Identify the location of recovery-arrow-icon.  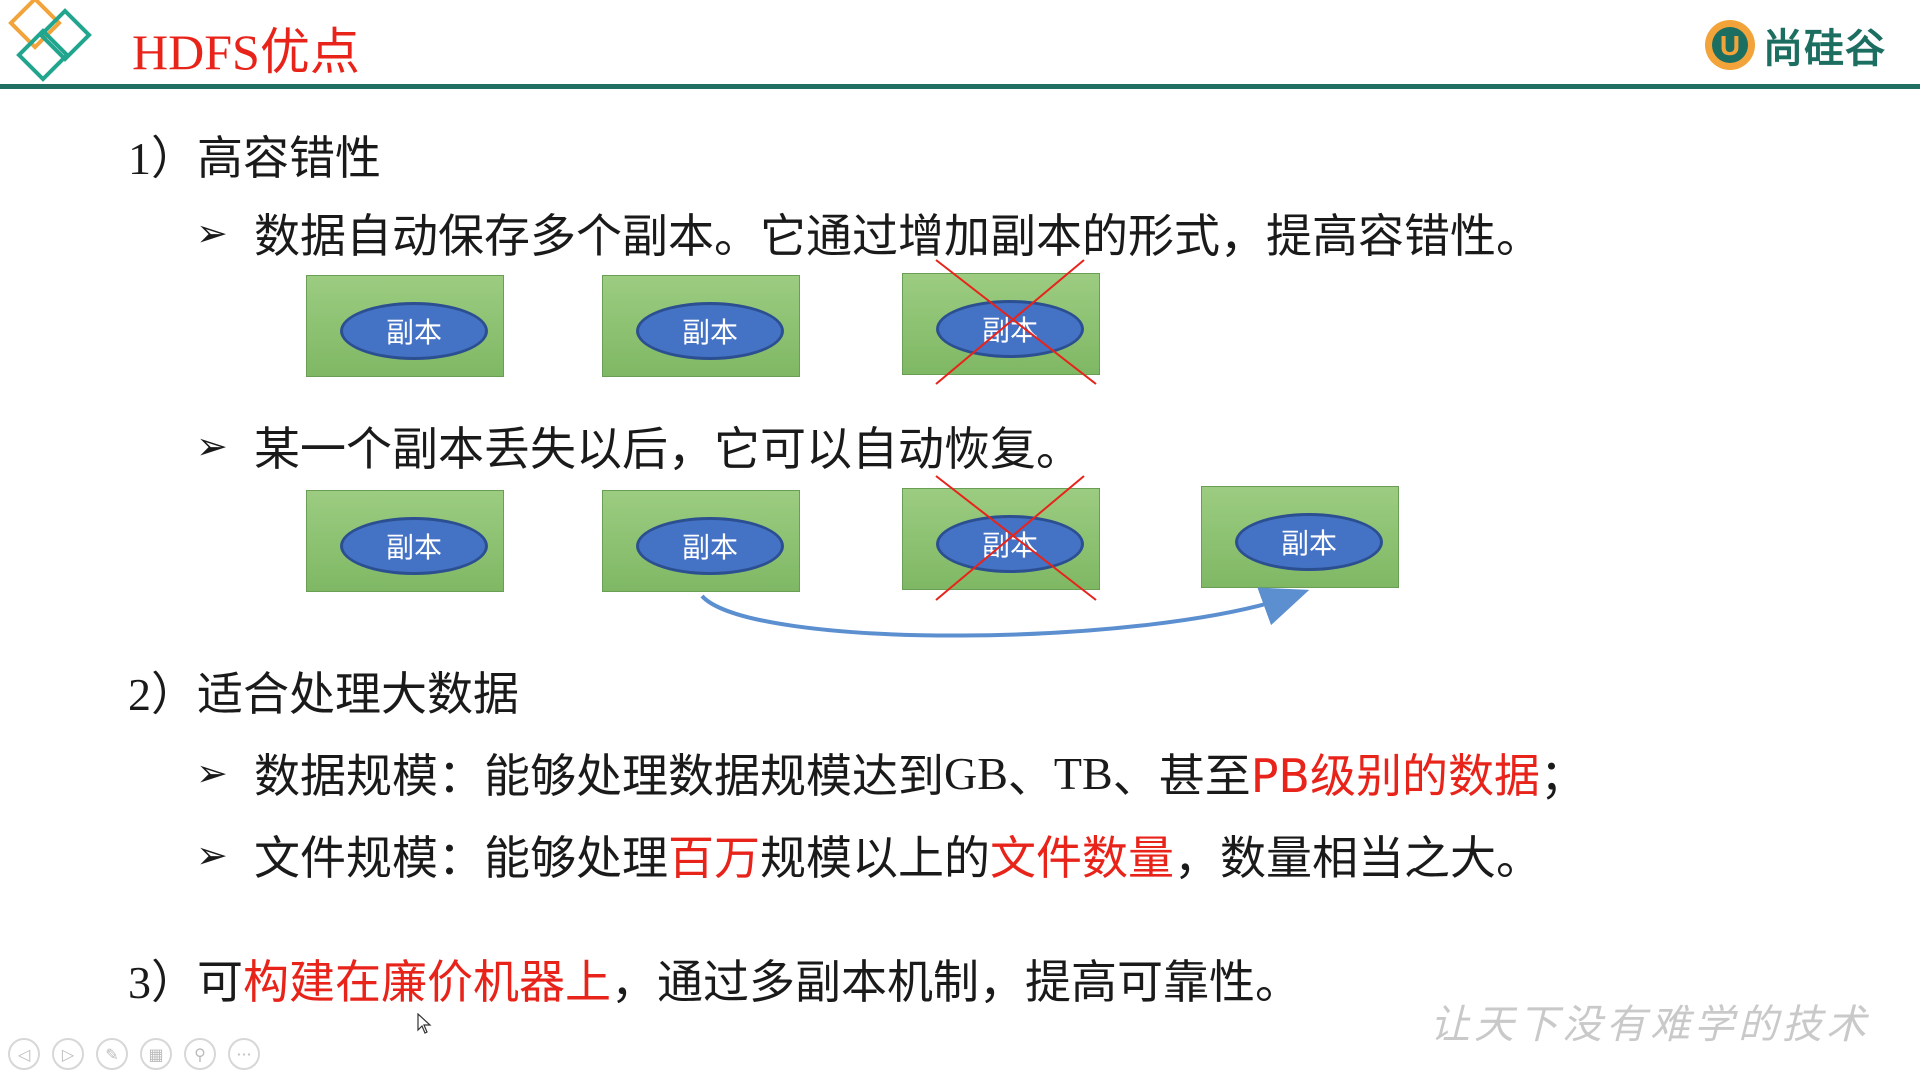
(1005, 612).